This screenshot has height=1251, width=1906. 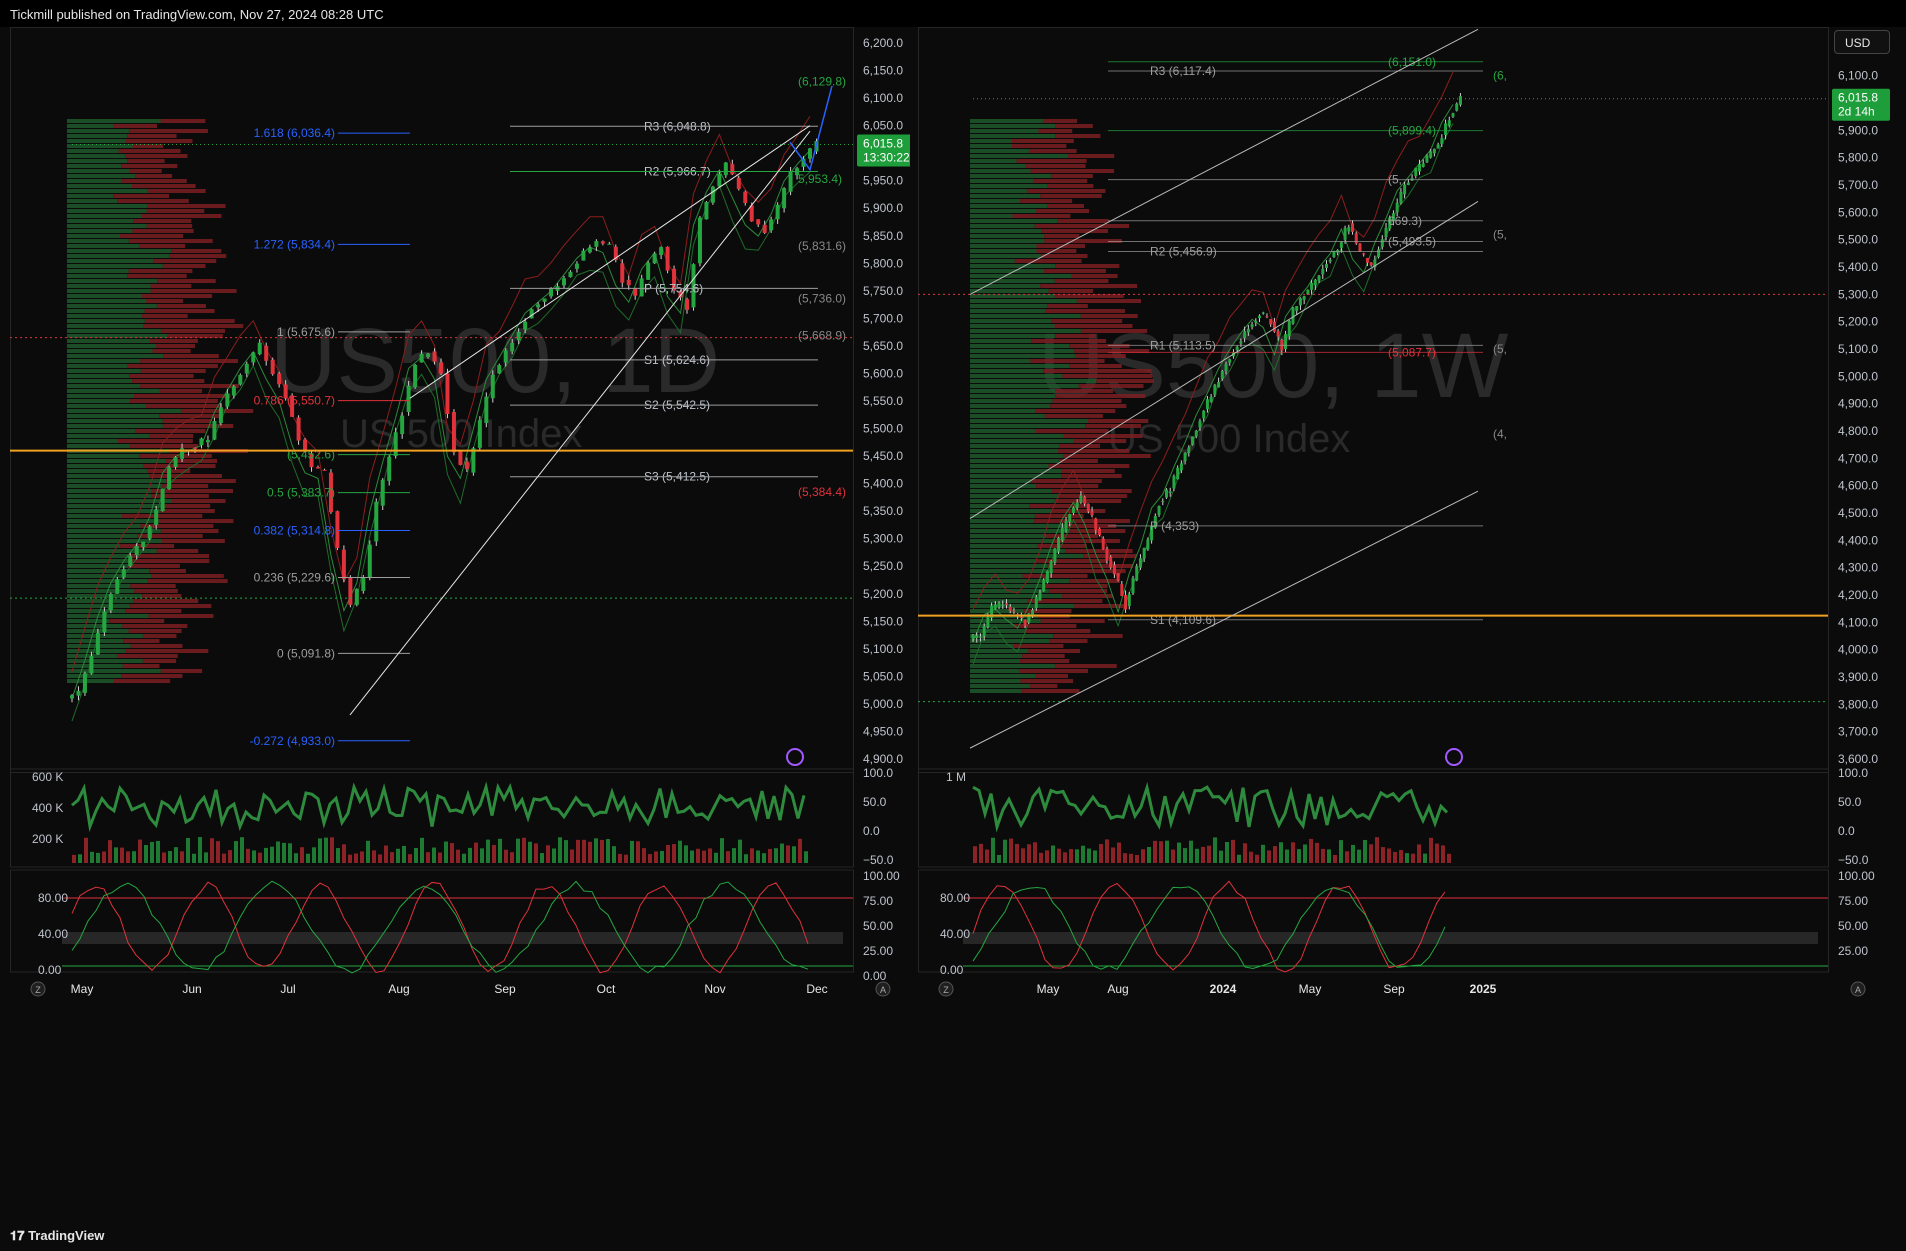 What do you see at coordinates (191, 989) in the screenshot?
I see `time-tick: Jun` at bounding box center [191, 989].